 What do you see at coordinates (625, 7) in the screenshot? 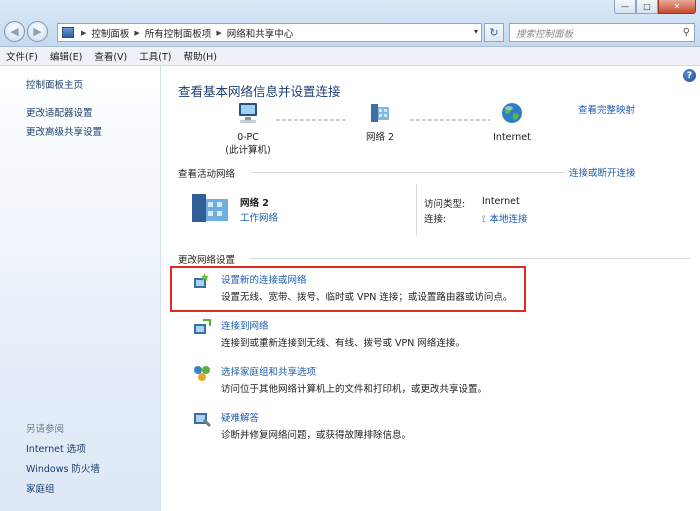
I see `minimize-button: —` at bounding box center [625, 7].